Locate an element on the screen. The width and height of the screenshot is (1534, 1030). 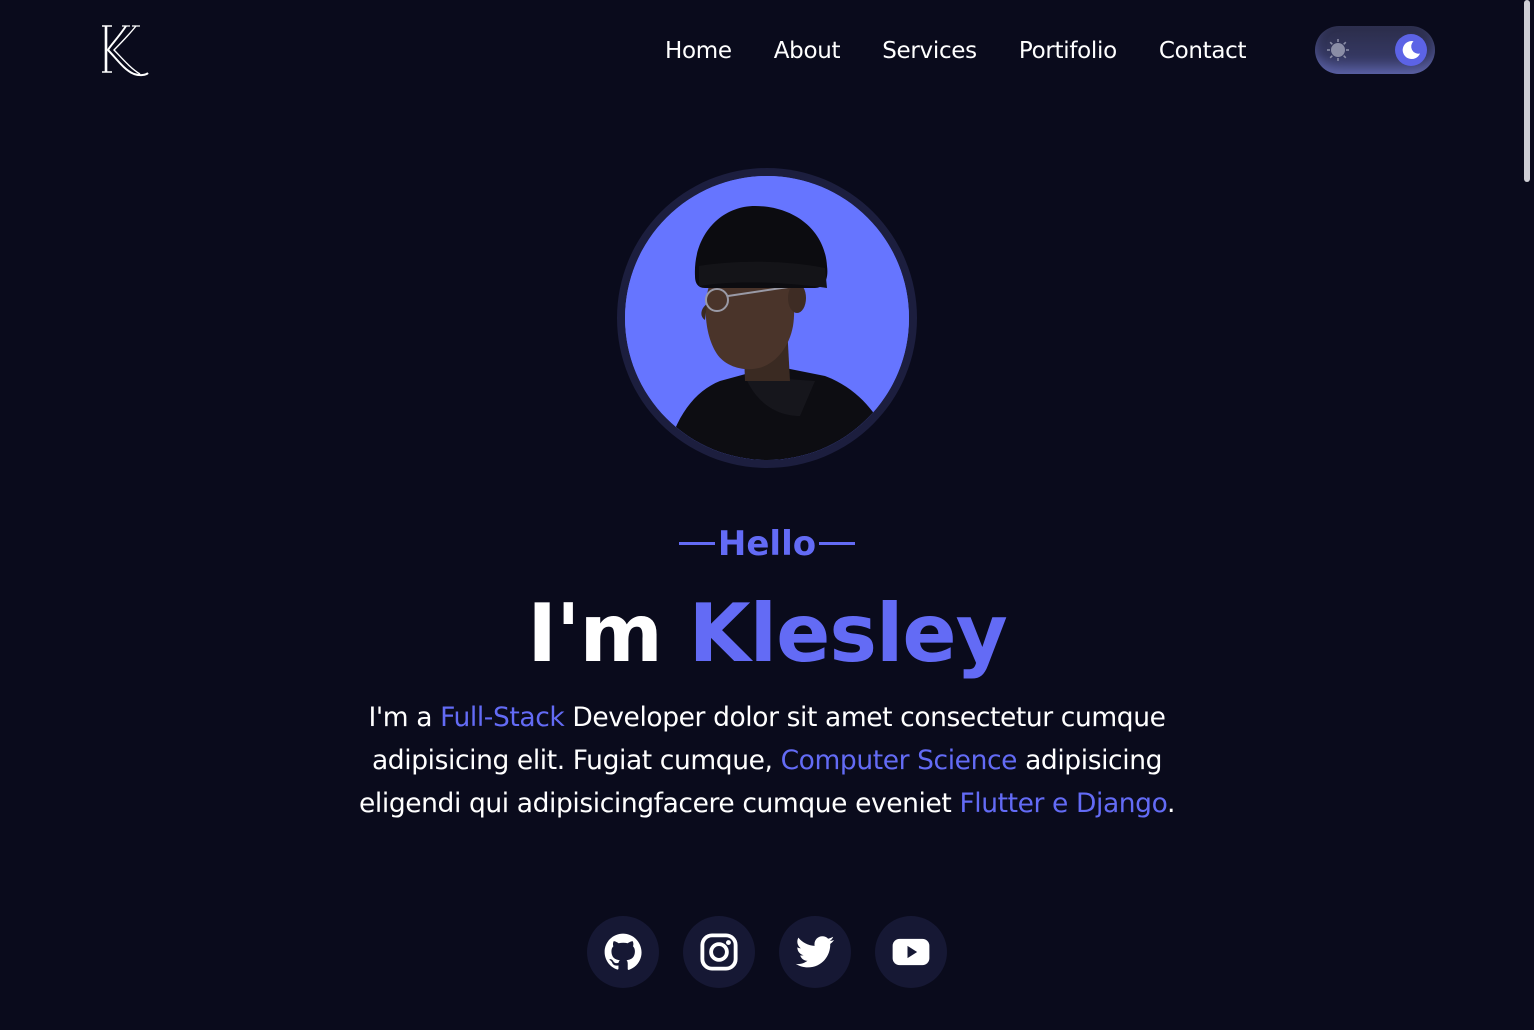
github-icon is located at coordinates (623, 951).